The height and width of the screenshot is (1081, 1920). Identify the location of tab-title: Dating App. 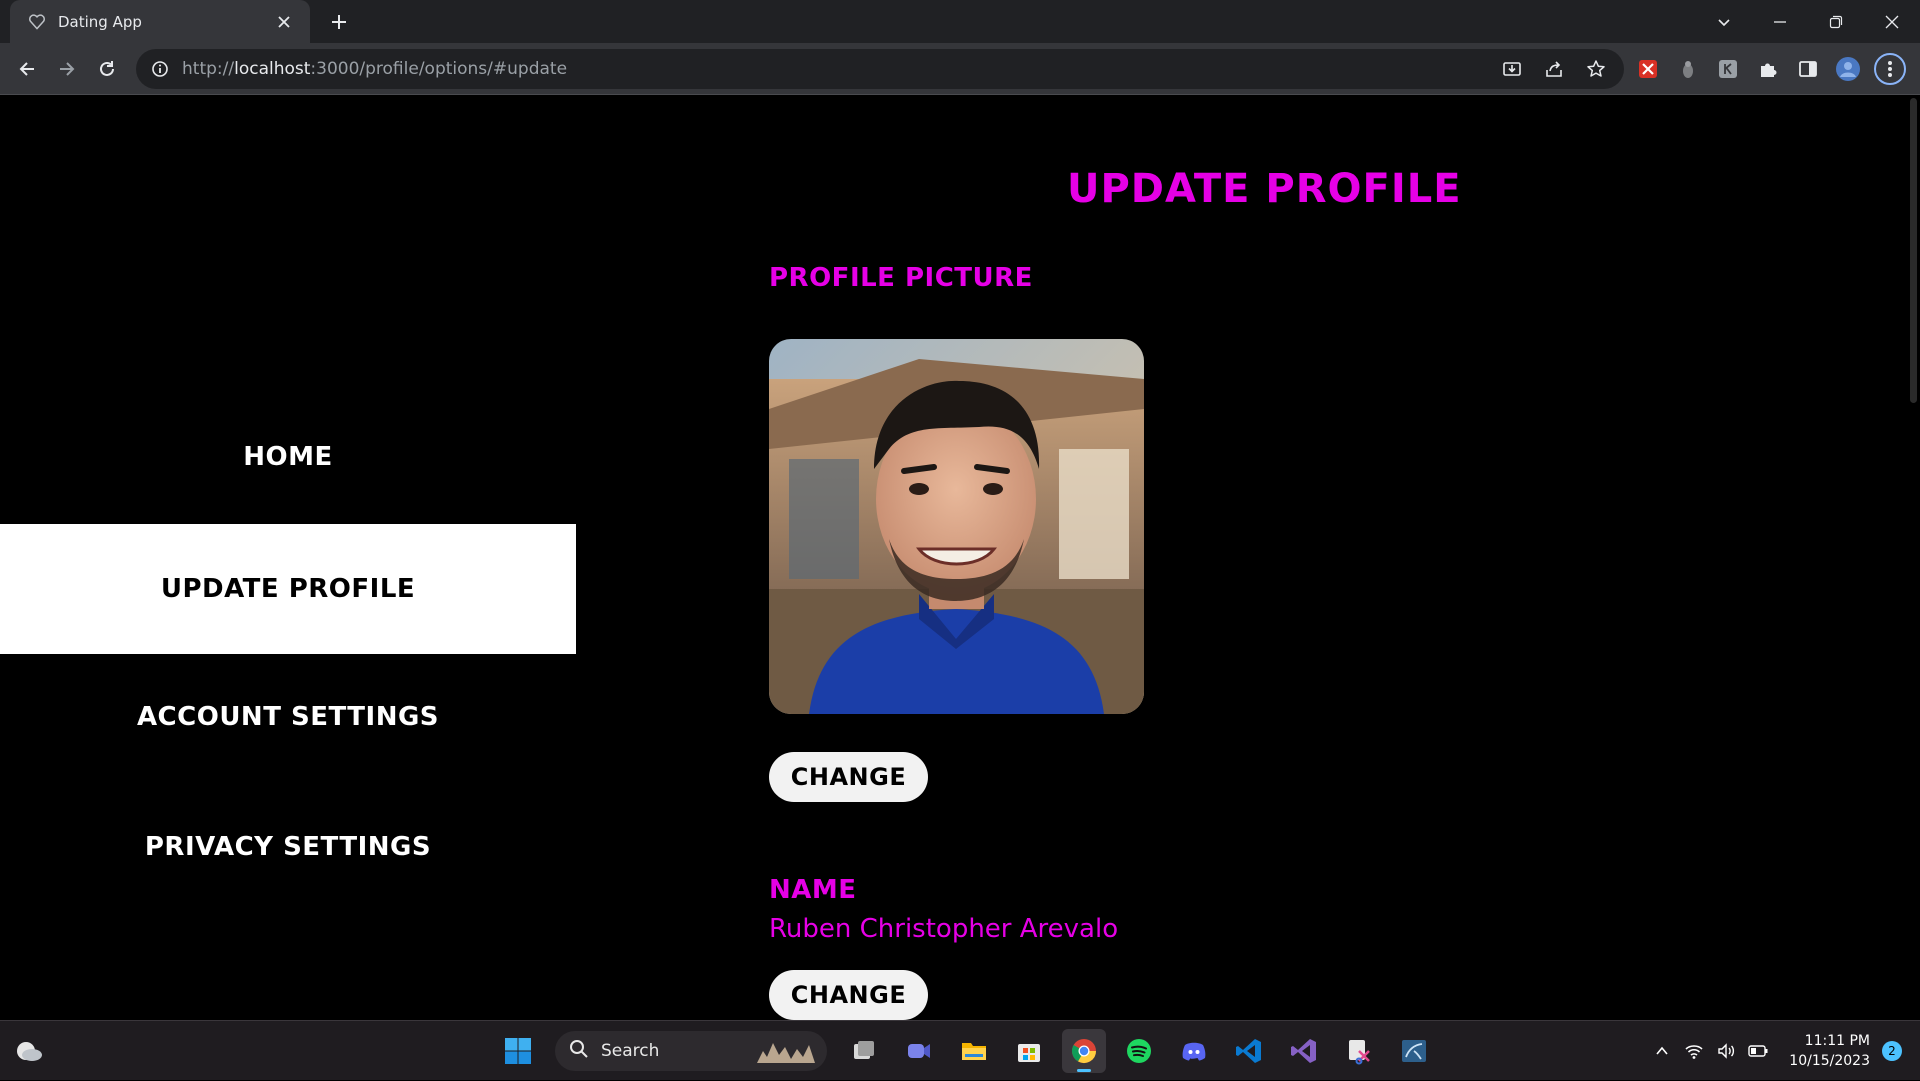
(100, 21).